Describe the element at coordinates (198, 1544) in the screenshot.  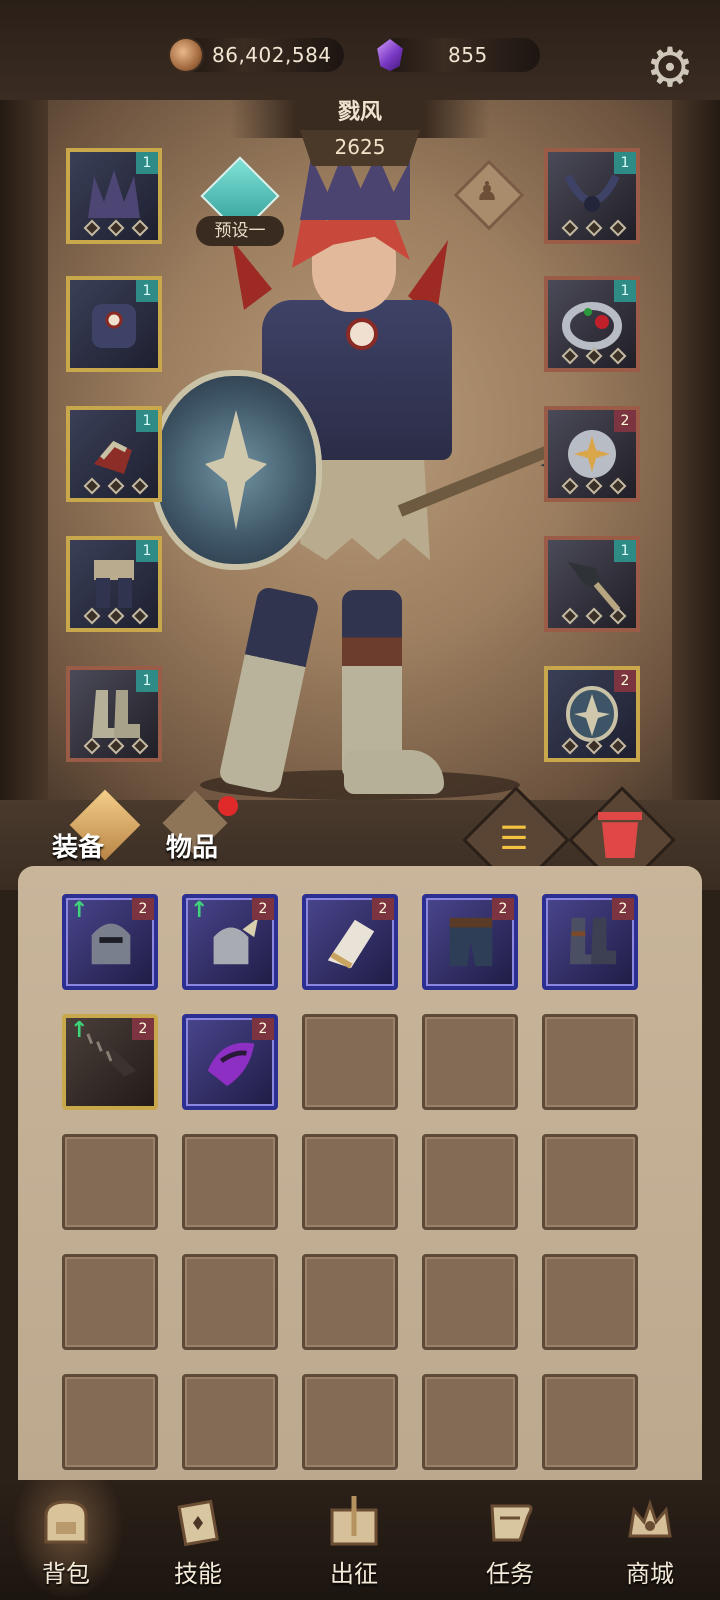
I see `nav-skills: 技能` at that location.